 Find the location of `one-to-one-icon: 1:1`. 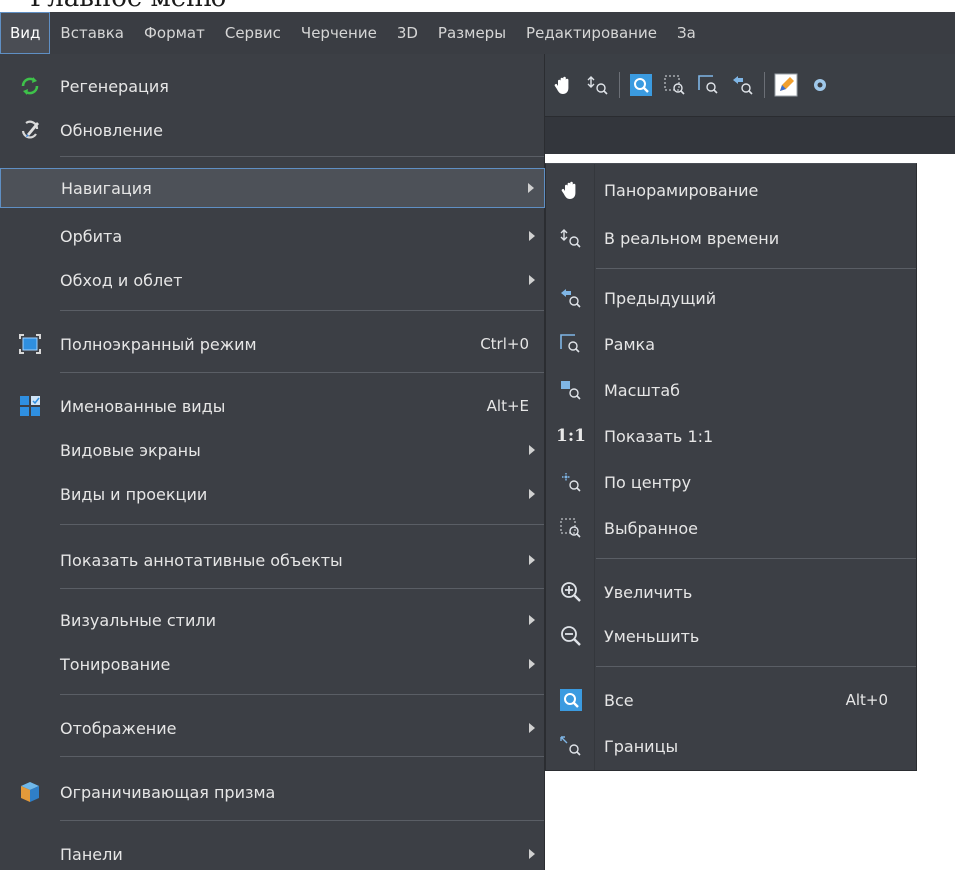

one-to-one-icon: 1:1 is located at coordinates (571, 436).